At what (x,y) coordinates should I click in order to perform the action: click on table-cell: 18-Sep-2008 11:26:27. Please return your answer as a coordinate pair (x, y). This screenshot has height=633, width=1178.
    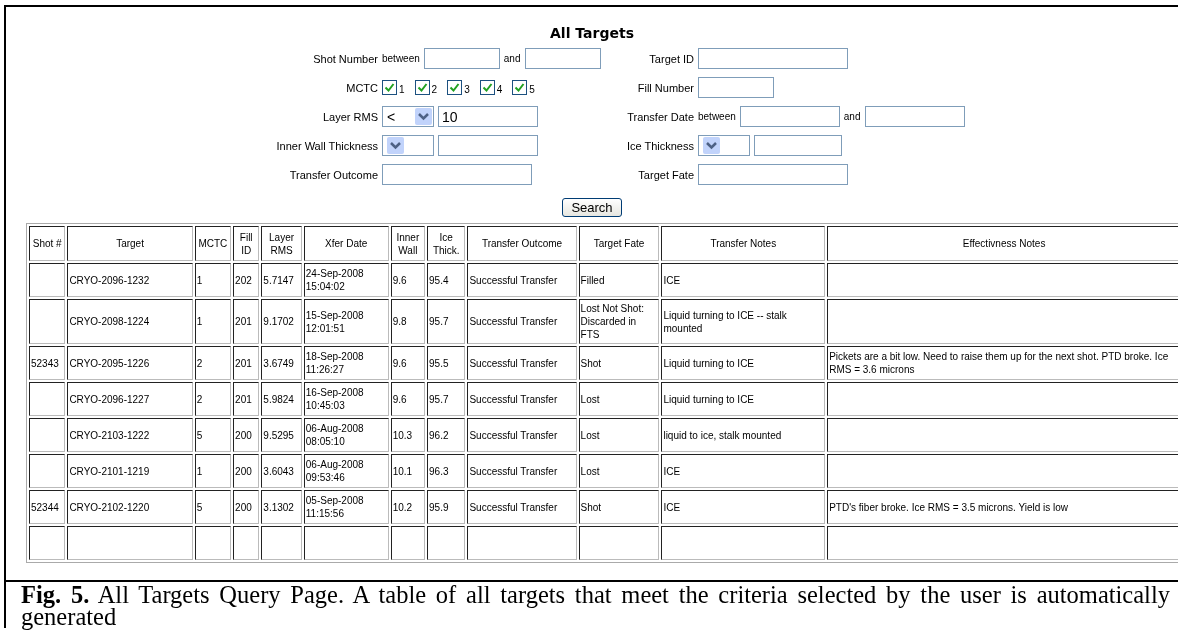
    Looking at the image, I should click on (346, 363).